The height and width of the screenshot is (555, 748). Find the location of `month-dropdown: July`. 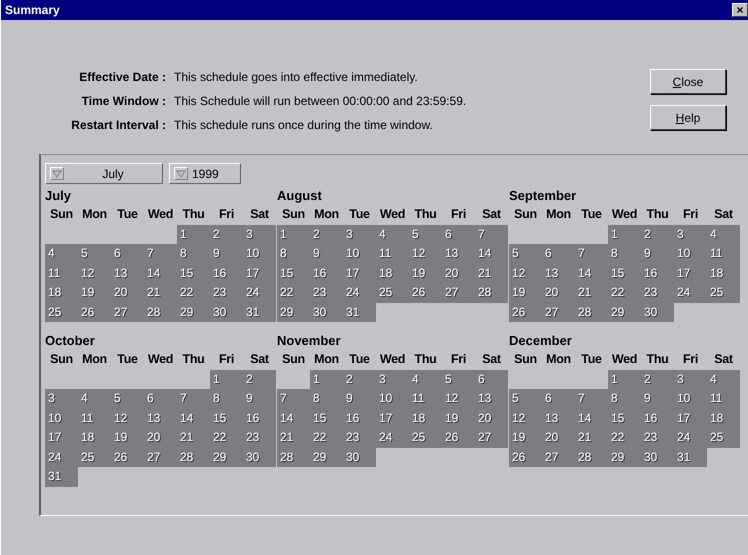

month-dropdown: July is located at coordinates (104, 173).